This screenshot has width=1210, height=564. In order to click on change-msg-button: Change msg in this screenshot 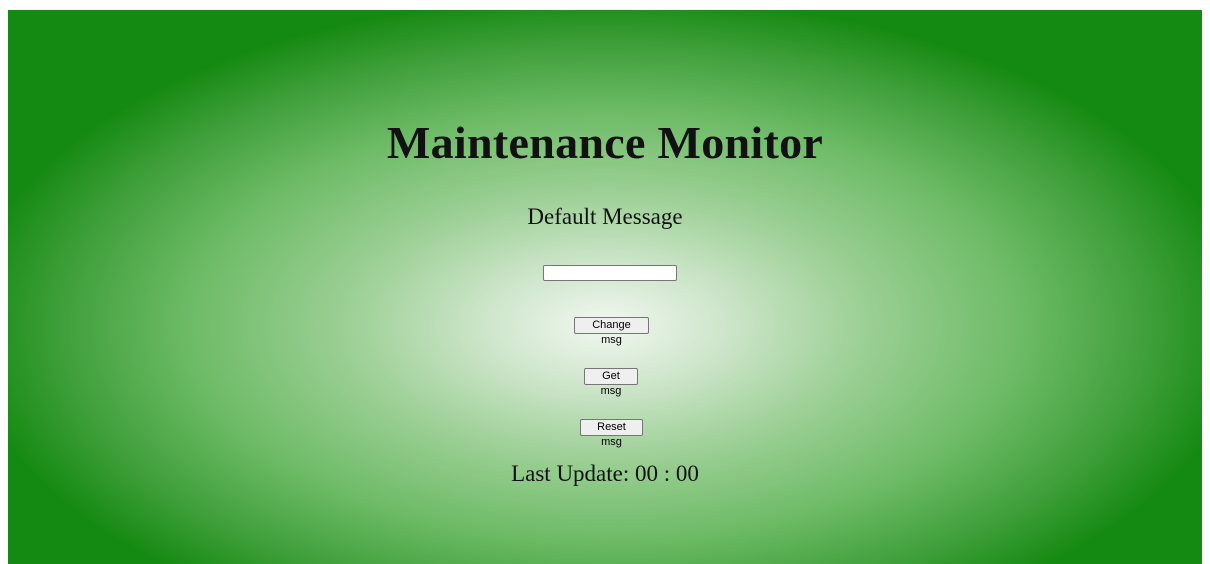, I will do `click(611, 331)`.